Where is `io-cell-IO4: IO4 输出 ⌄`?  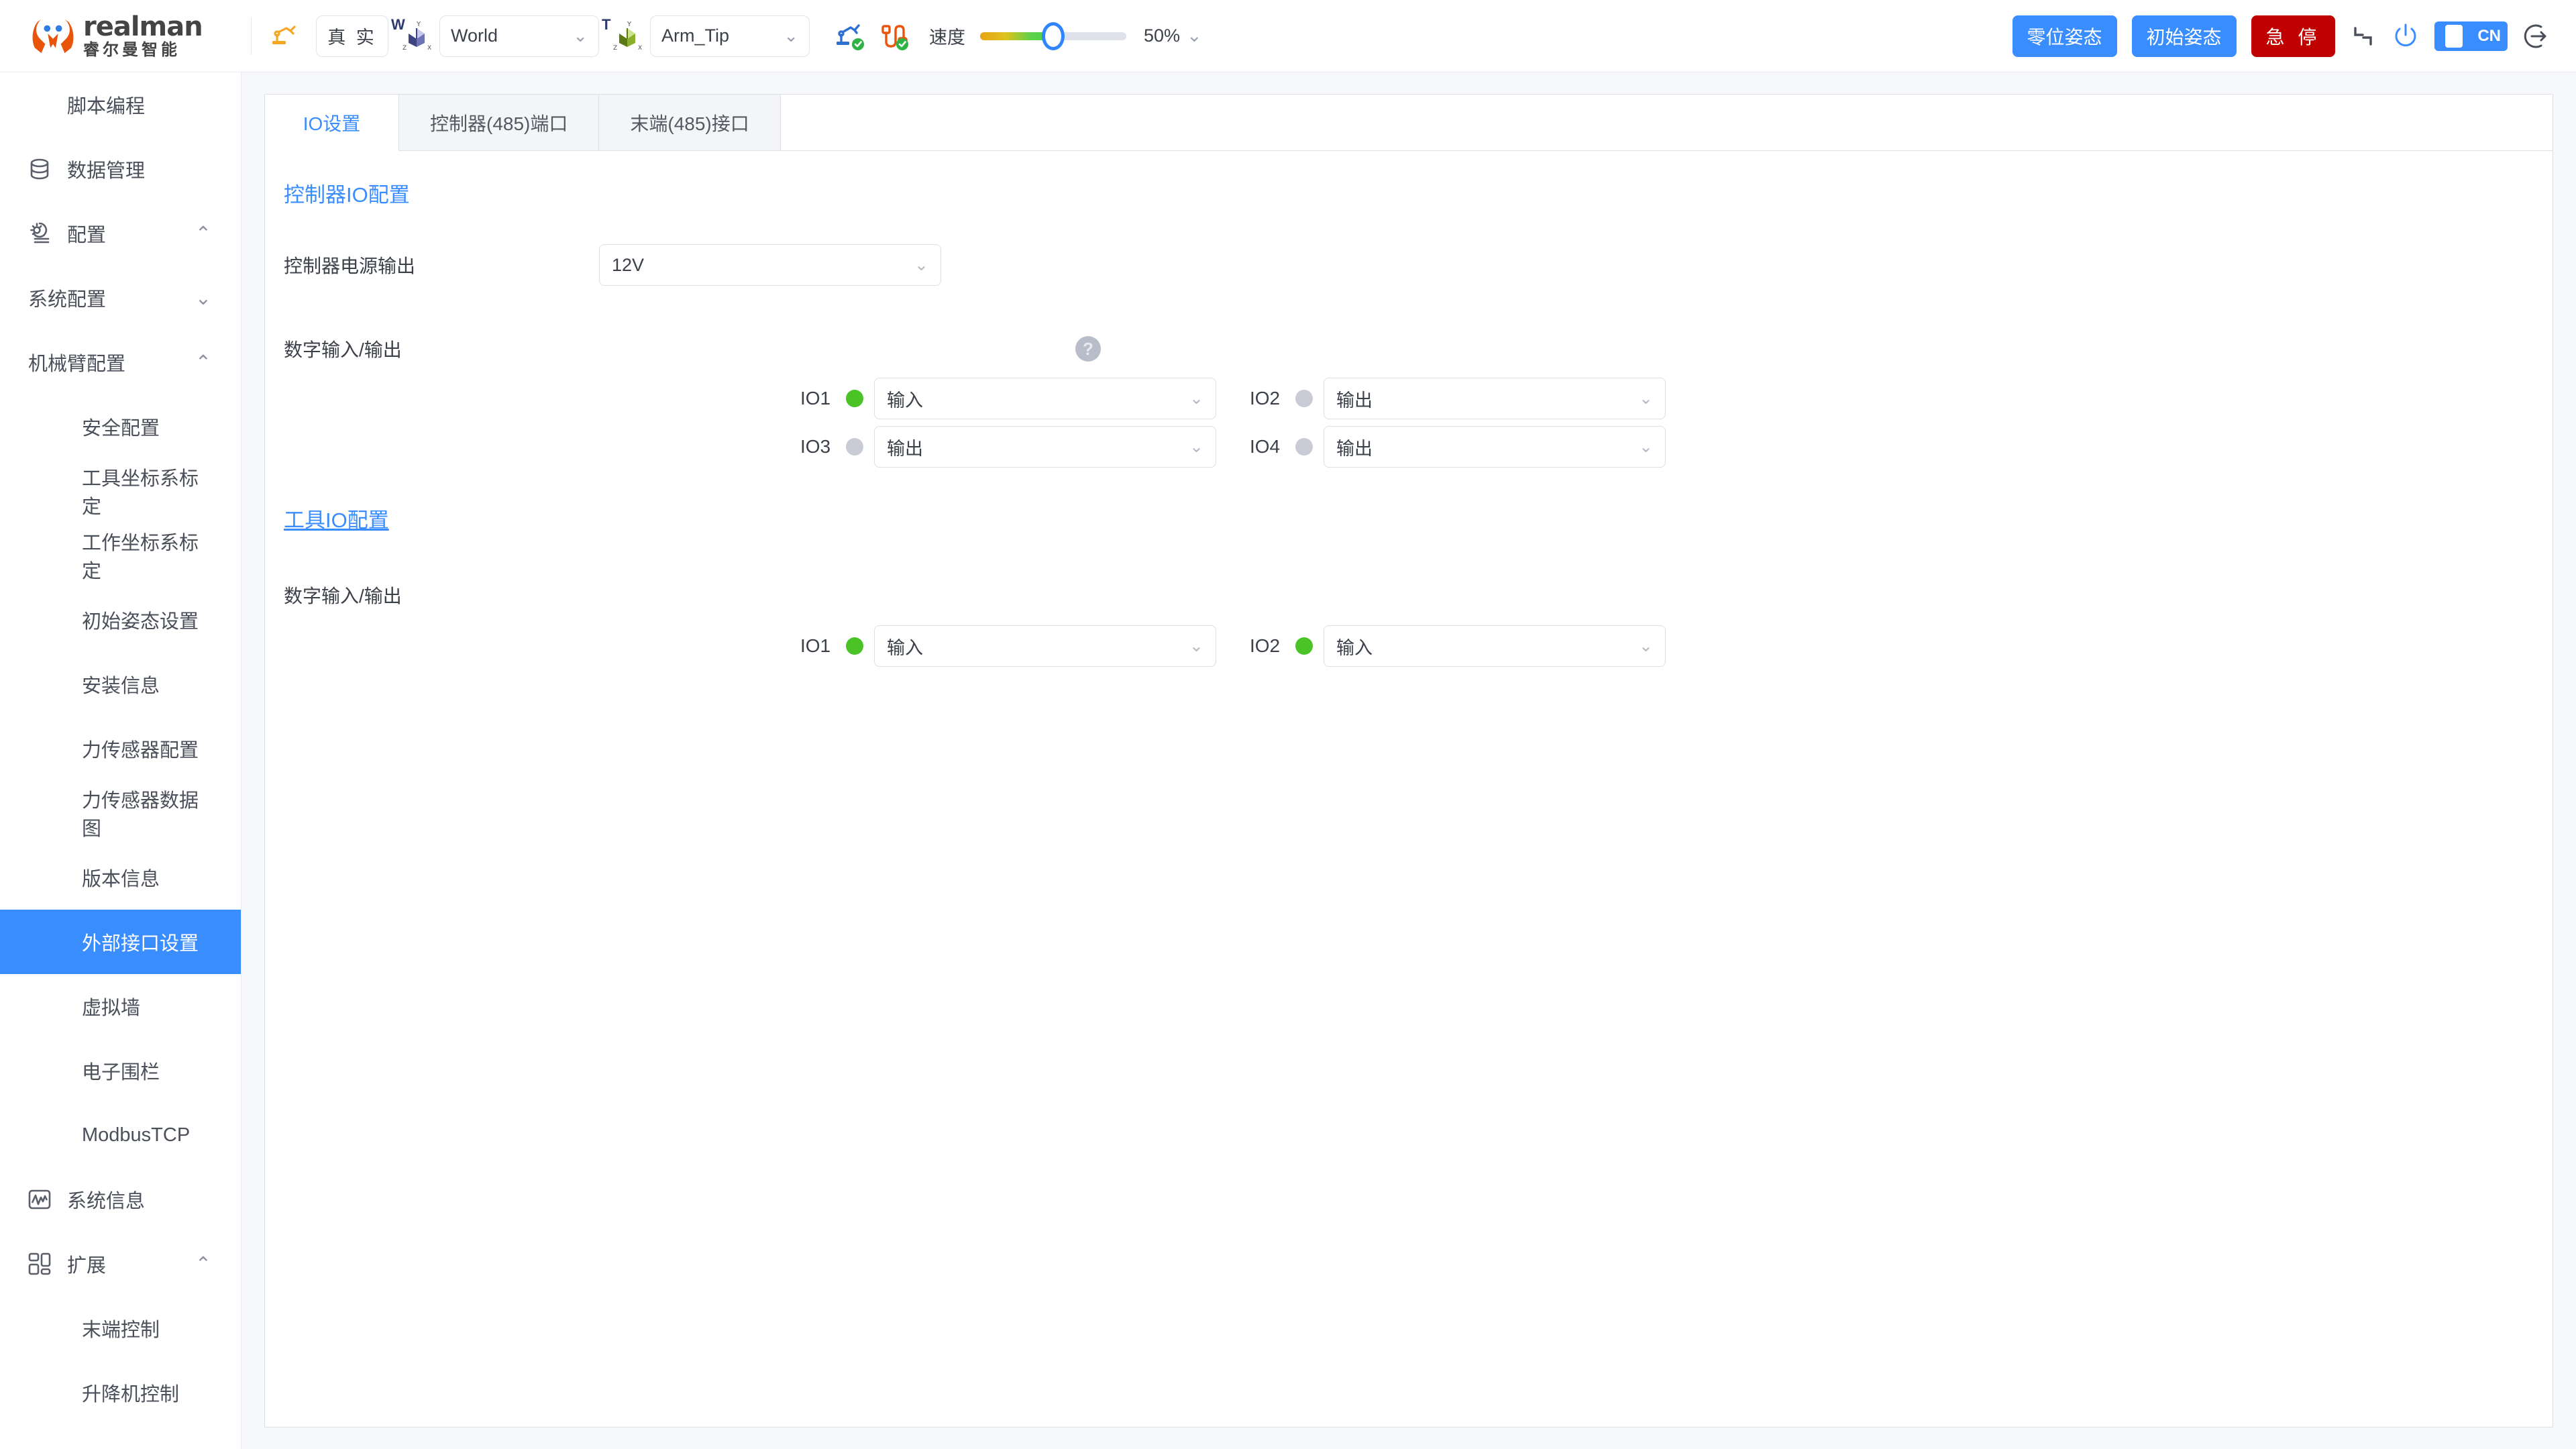
io-cell-IO4: IO4 输出 ⌄ is located at coordinates (1474, 447).